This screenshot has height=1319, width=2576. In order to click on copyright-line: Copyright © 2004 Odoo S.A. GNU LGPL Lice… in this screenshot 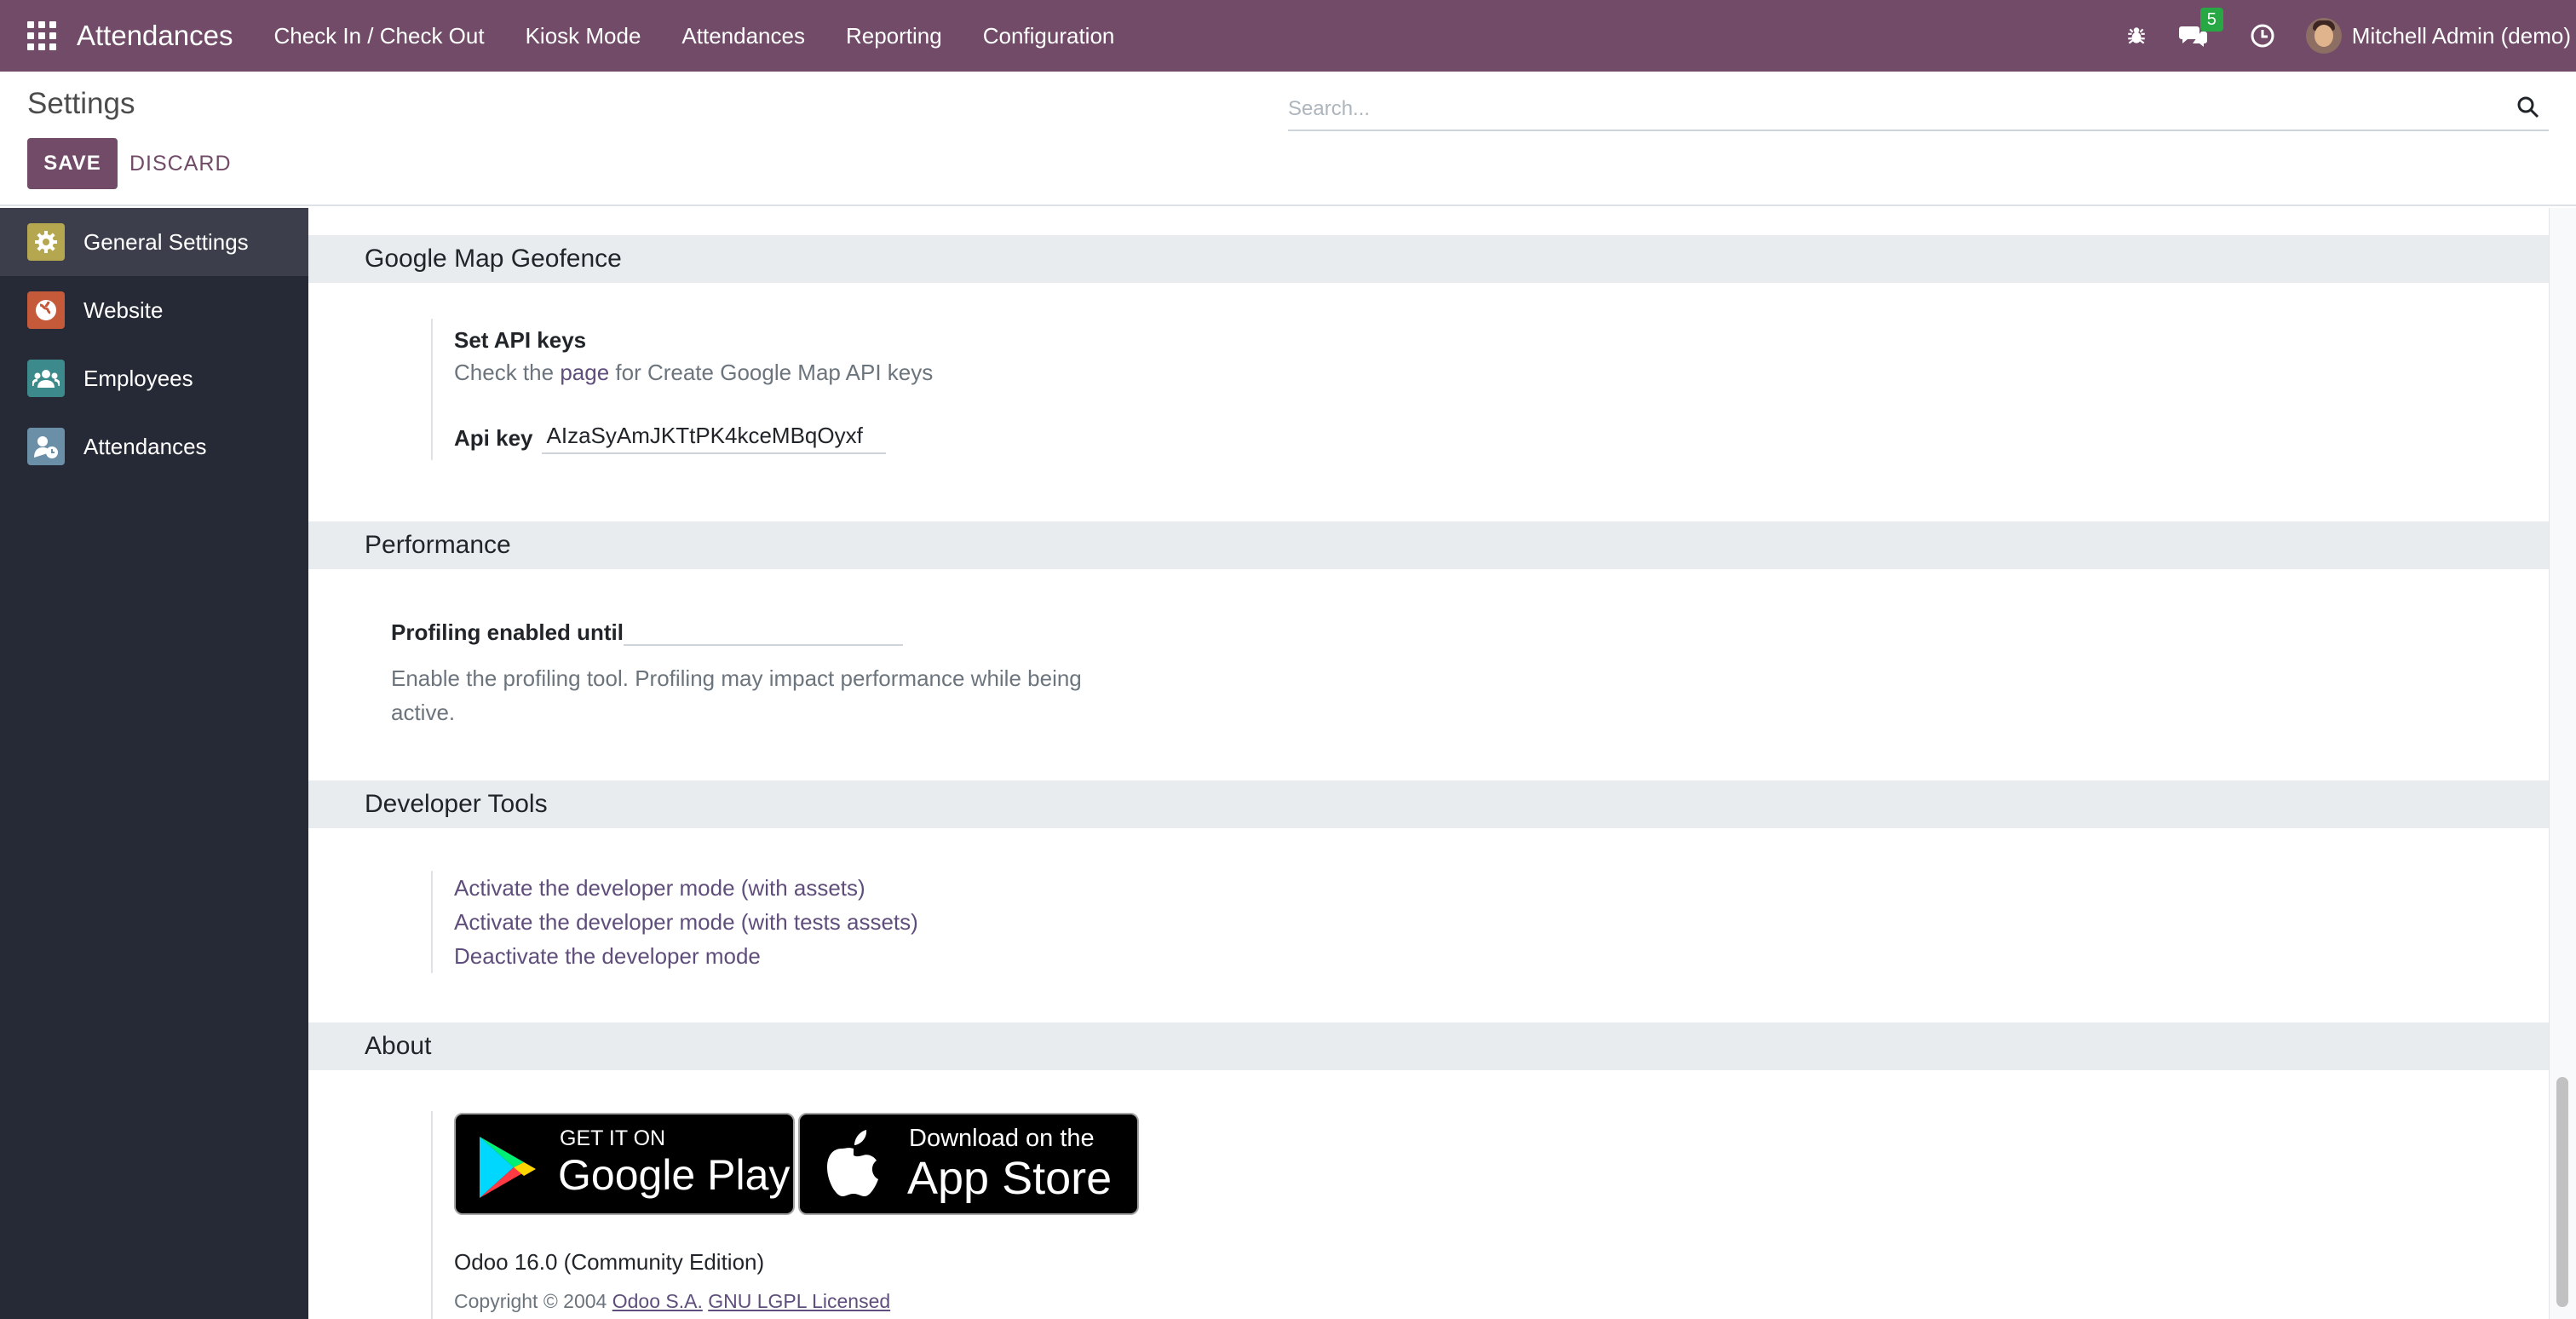, I will do `click(672, 1302)`.